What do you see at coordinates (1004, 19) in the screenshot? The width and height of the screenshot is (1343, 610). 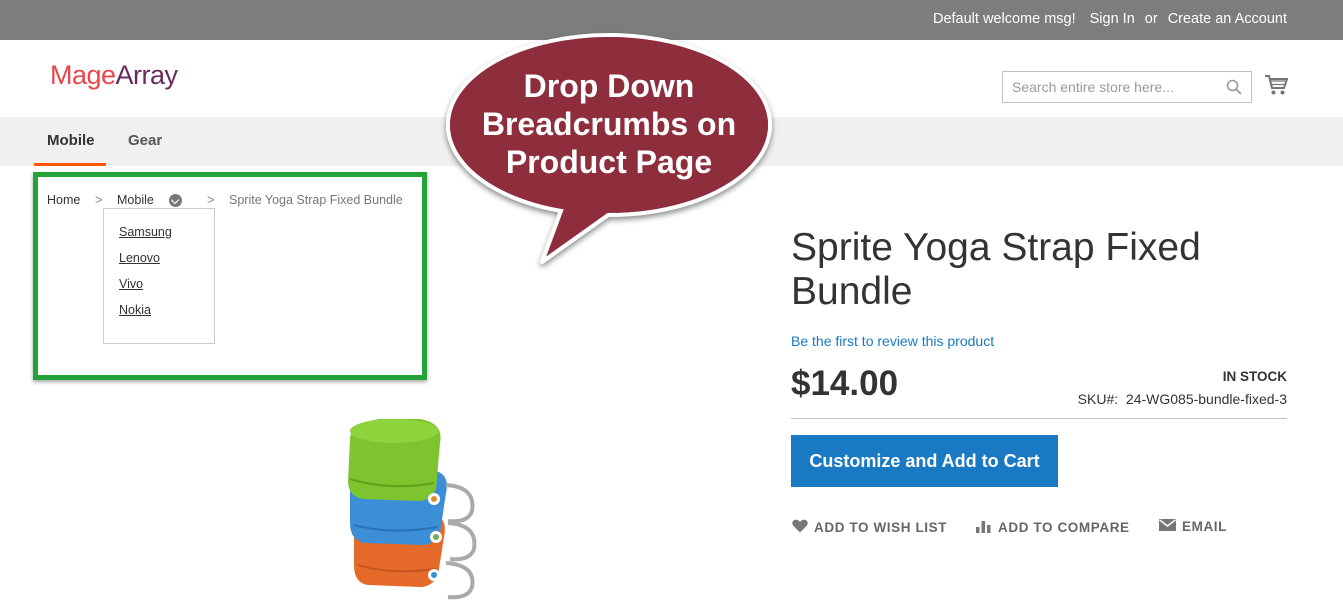 I see `welcome-message: Default welcome msg!` at bounding box center [1004, 19].